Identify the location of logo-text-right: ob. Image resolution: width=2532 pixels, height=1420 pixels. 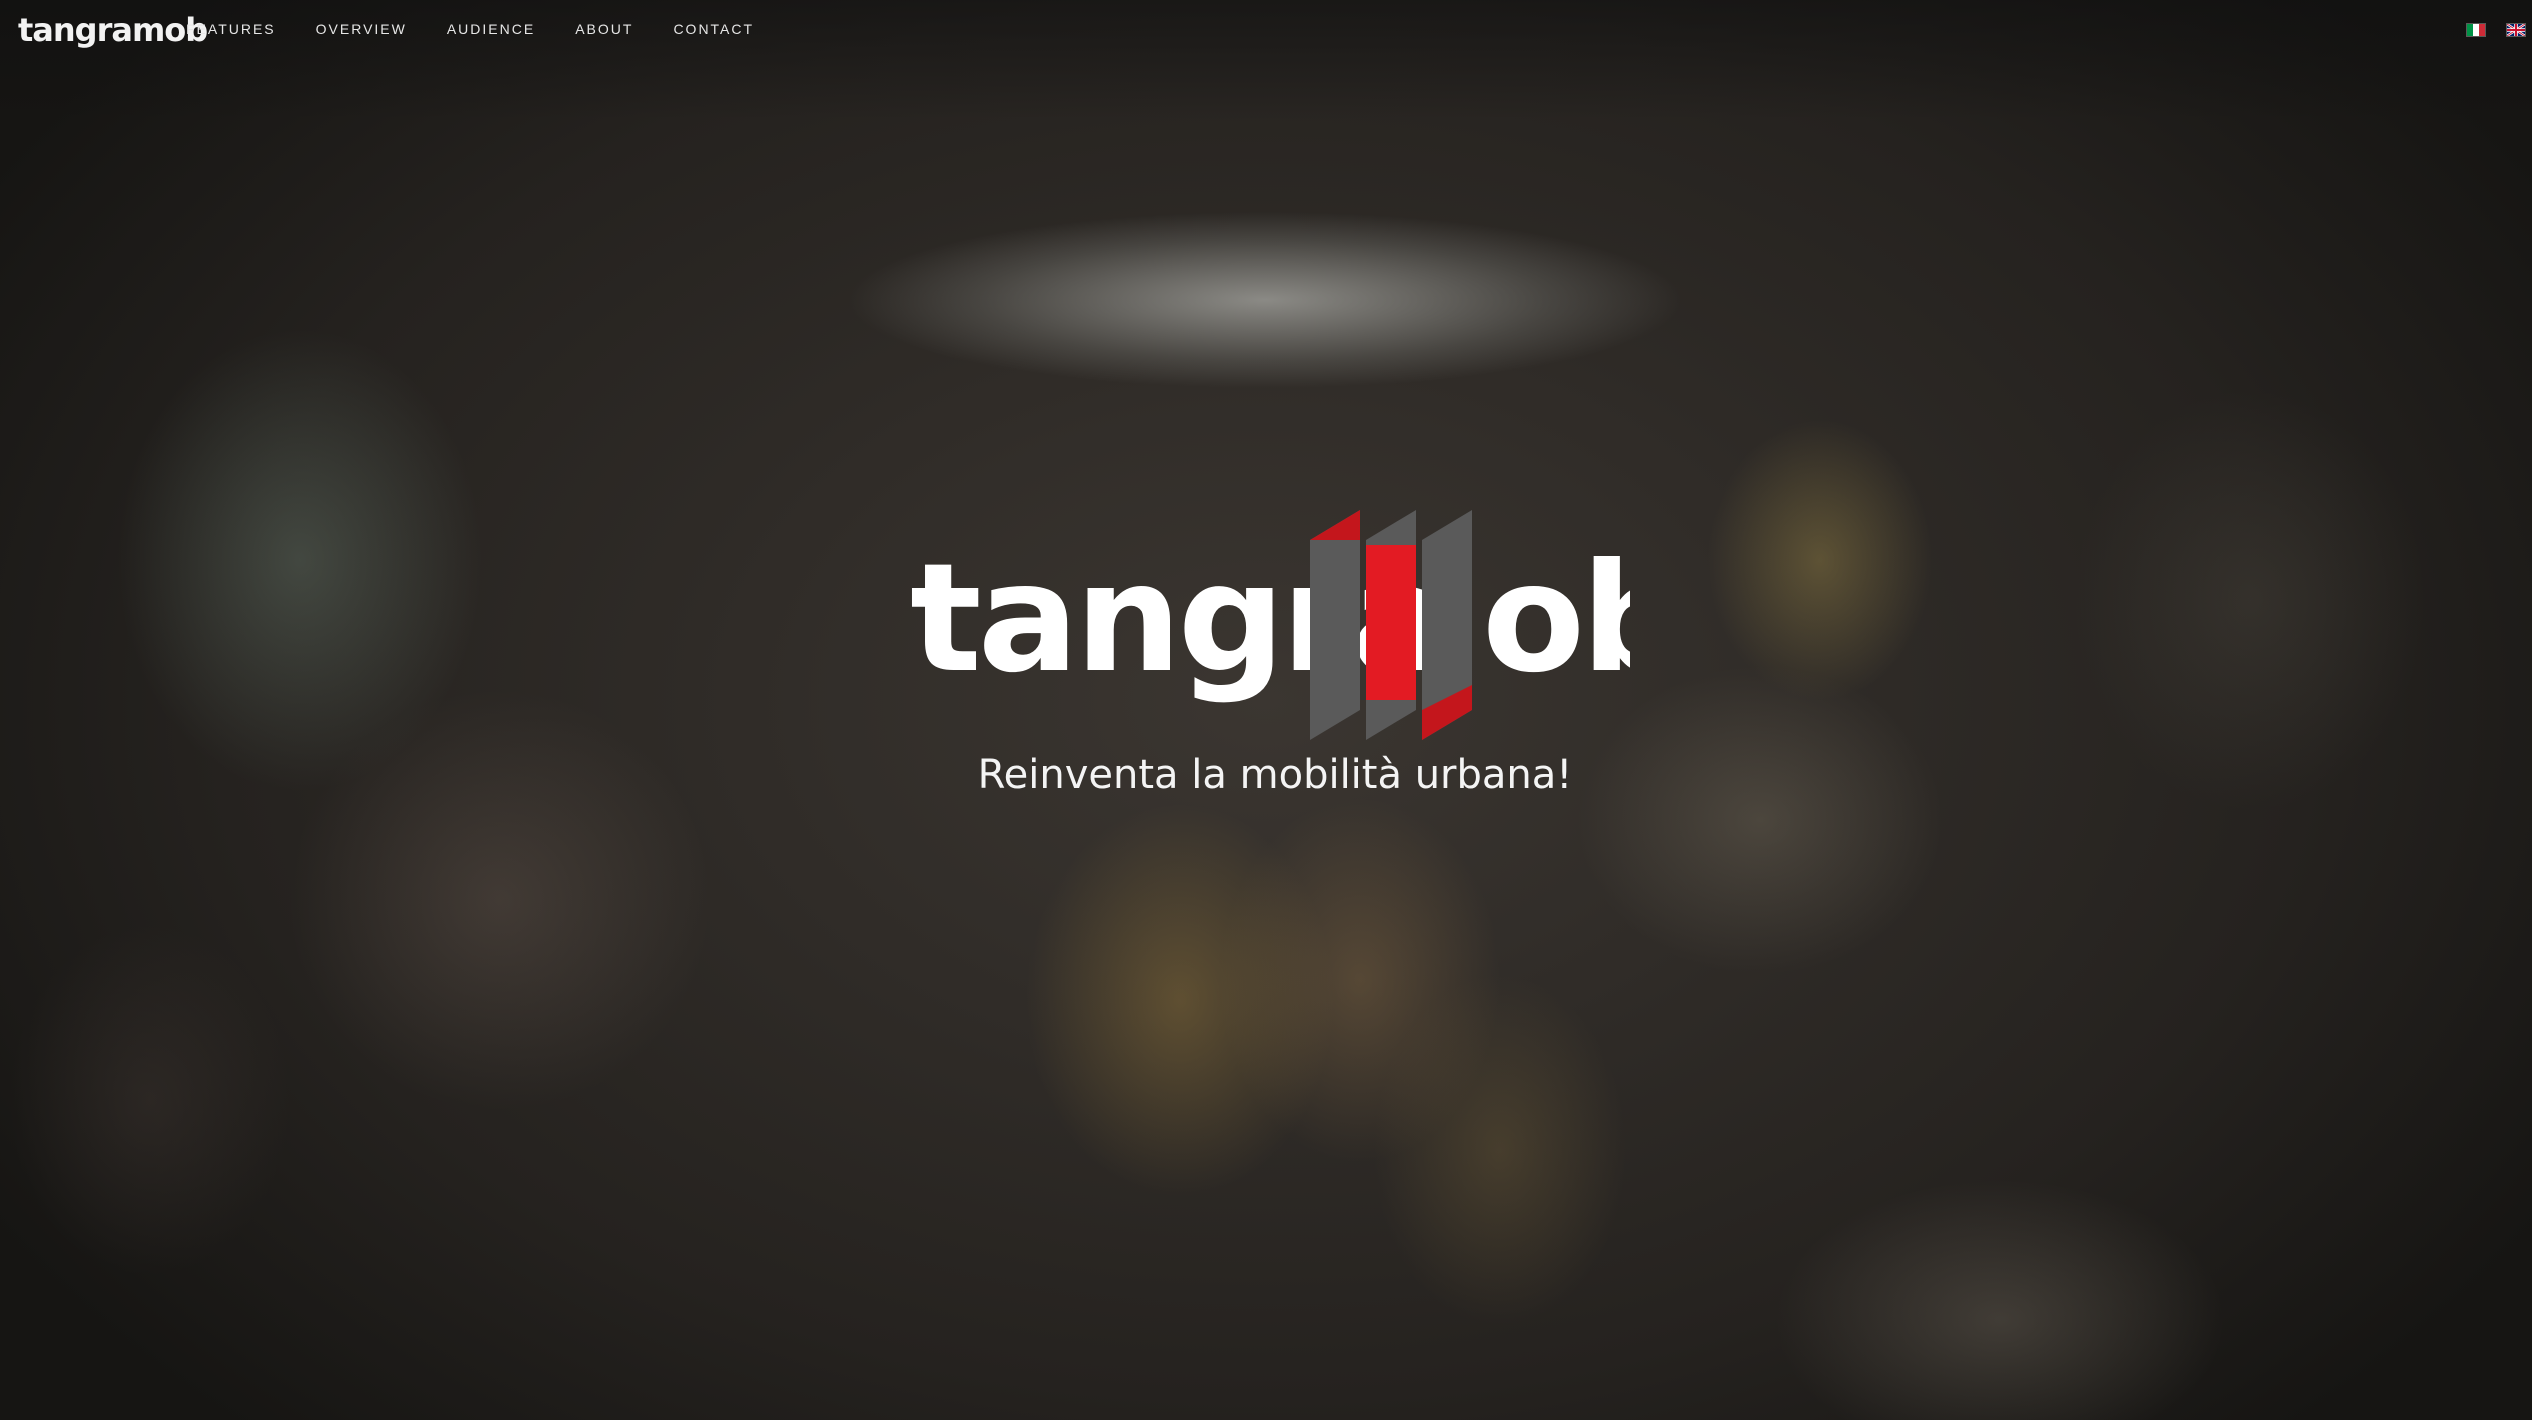
(1556, 619).